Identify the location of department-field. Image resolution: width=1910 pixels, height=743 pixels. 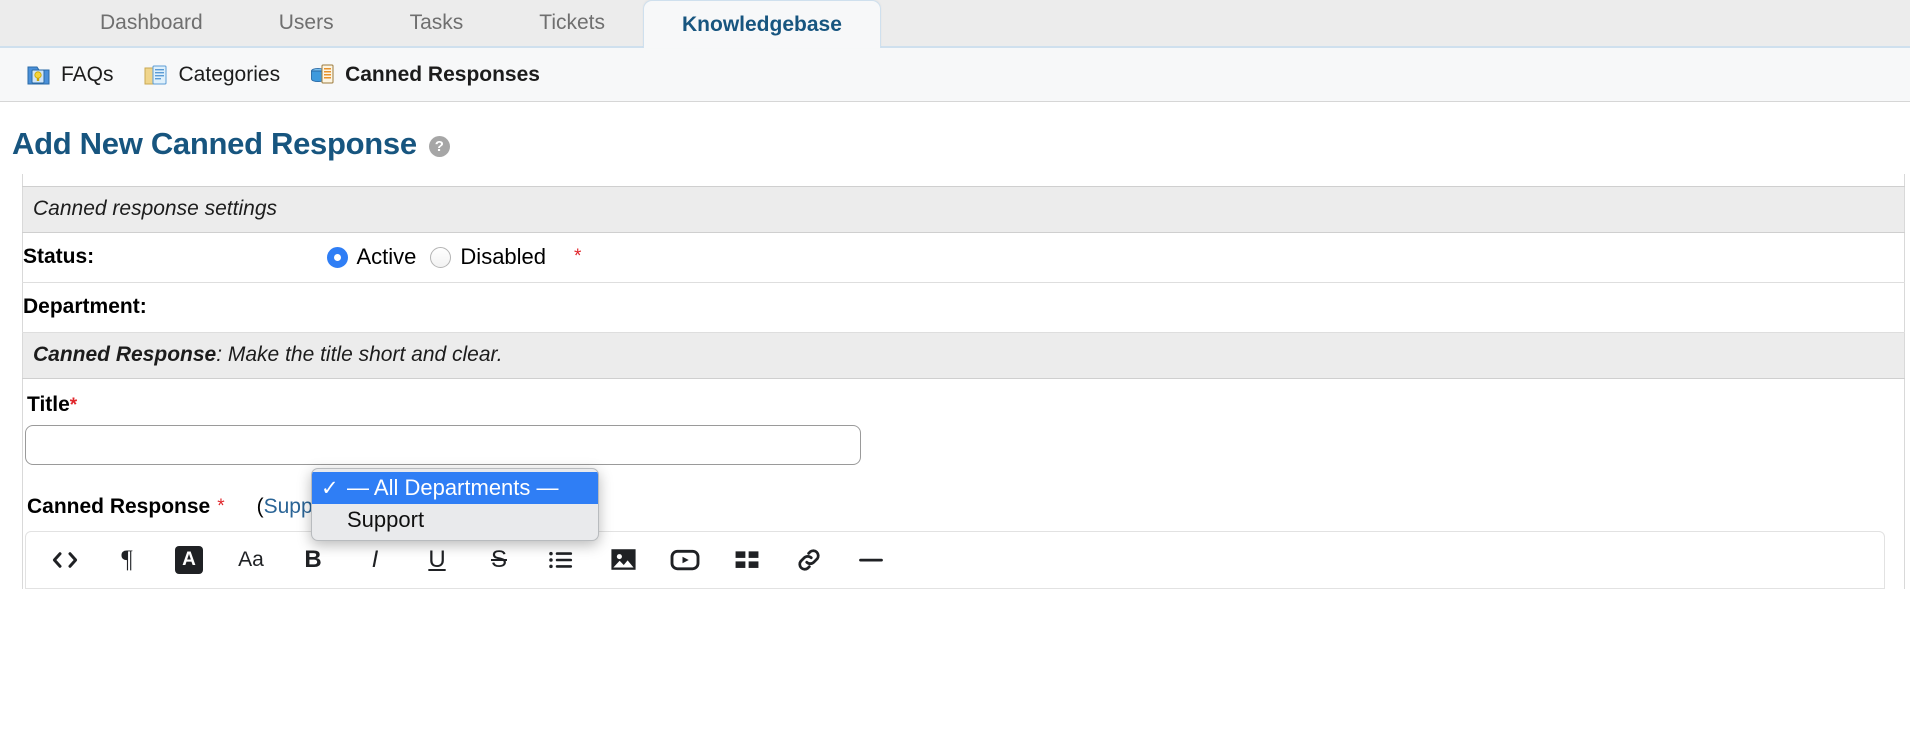
(1113, 307).